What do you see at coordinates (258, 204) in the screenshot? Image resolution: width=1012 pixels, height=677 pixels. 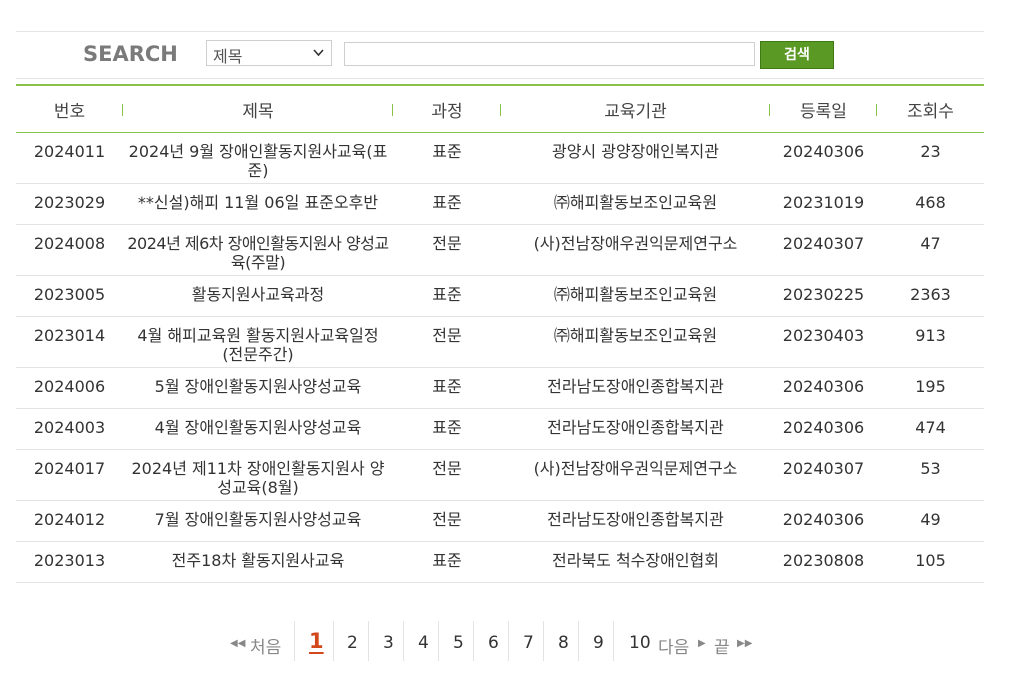 I see `cell-title-link: **신설)해피 11월 06일 표준오후반` at bounding box center [258, 204].